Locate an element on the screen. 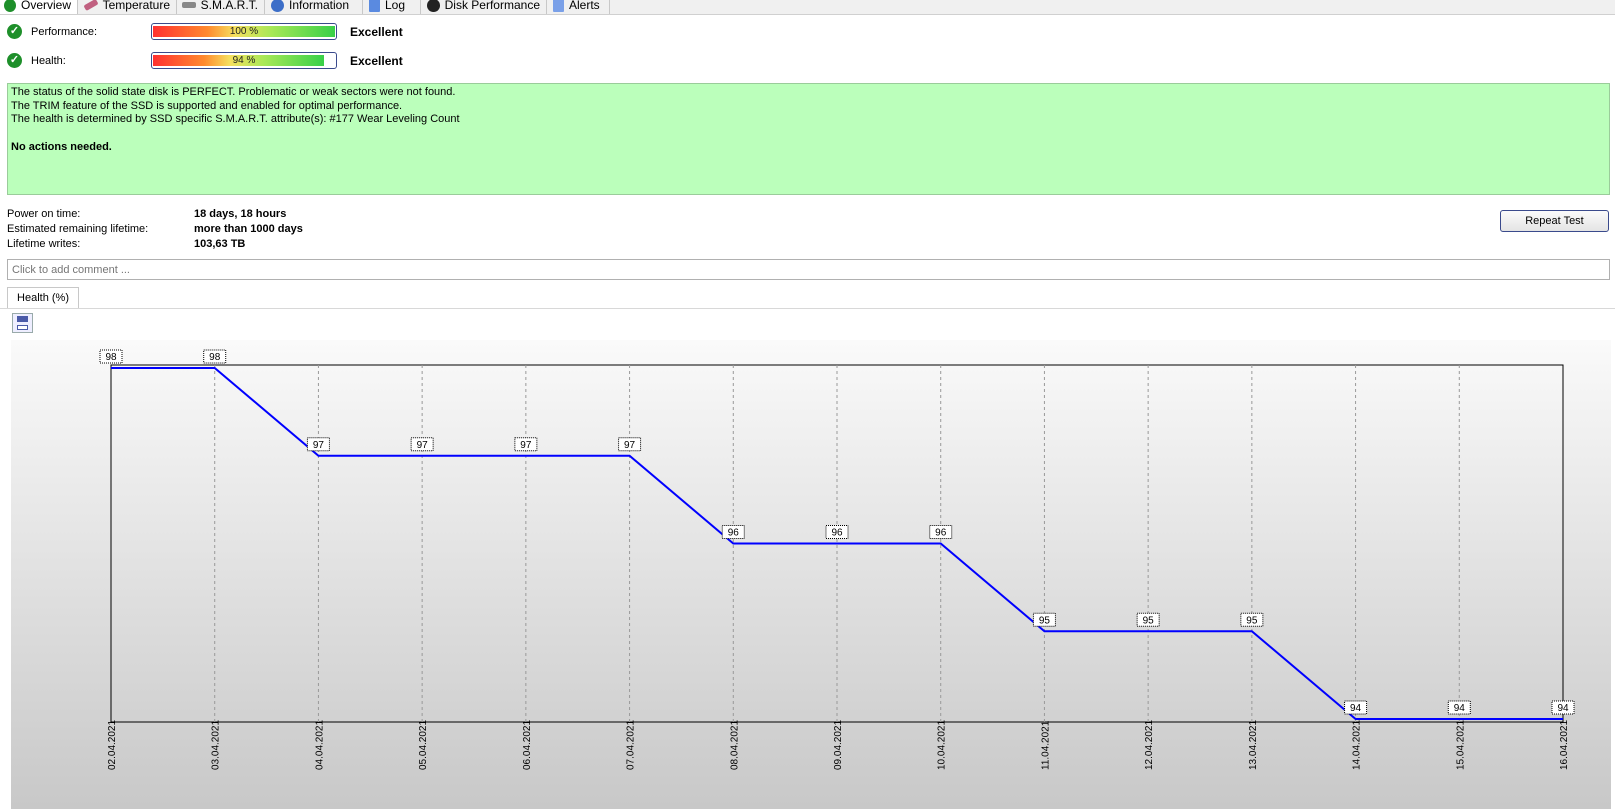 The image size is (1615, 809). performance-rating: Excellent is located at coordinates (376, 32).